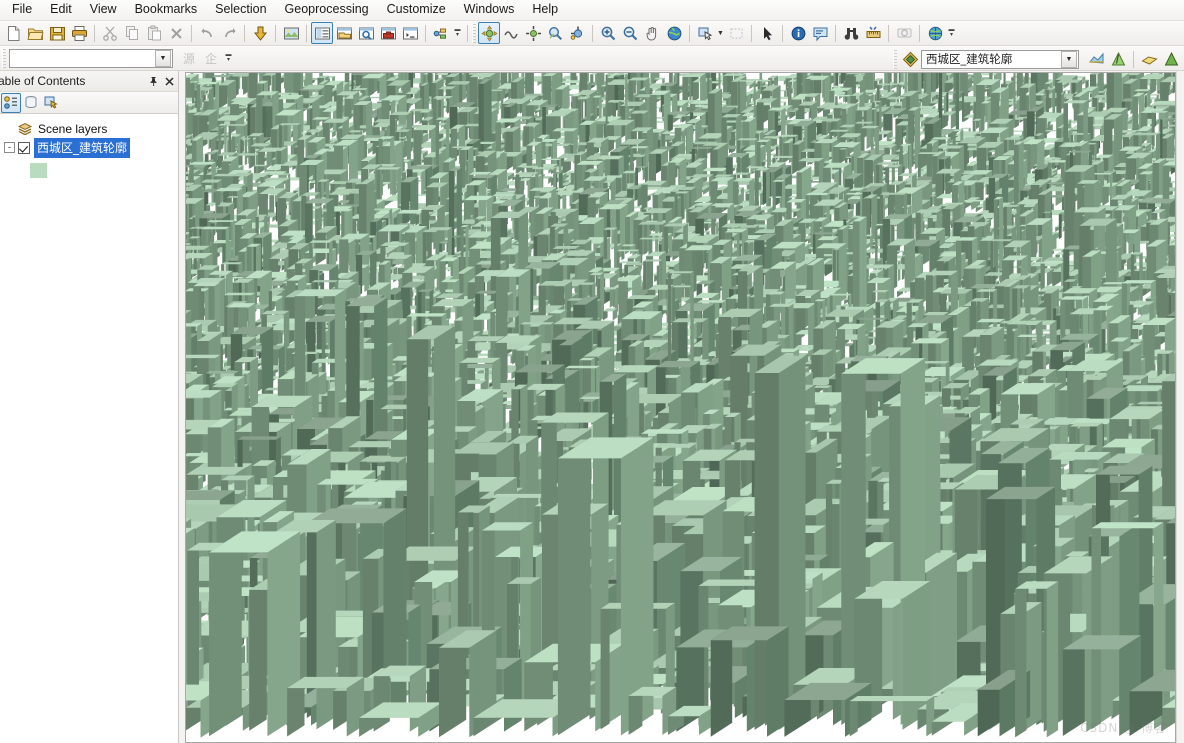 This screenshot has width=1184, height=743. Describe the element at coordinates (322, 33) in the screenshot. I see `table-of-contents-icon` at that location.